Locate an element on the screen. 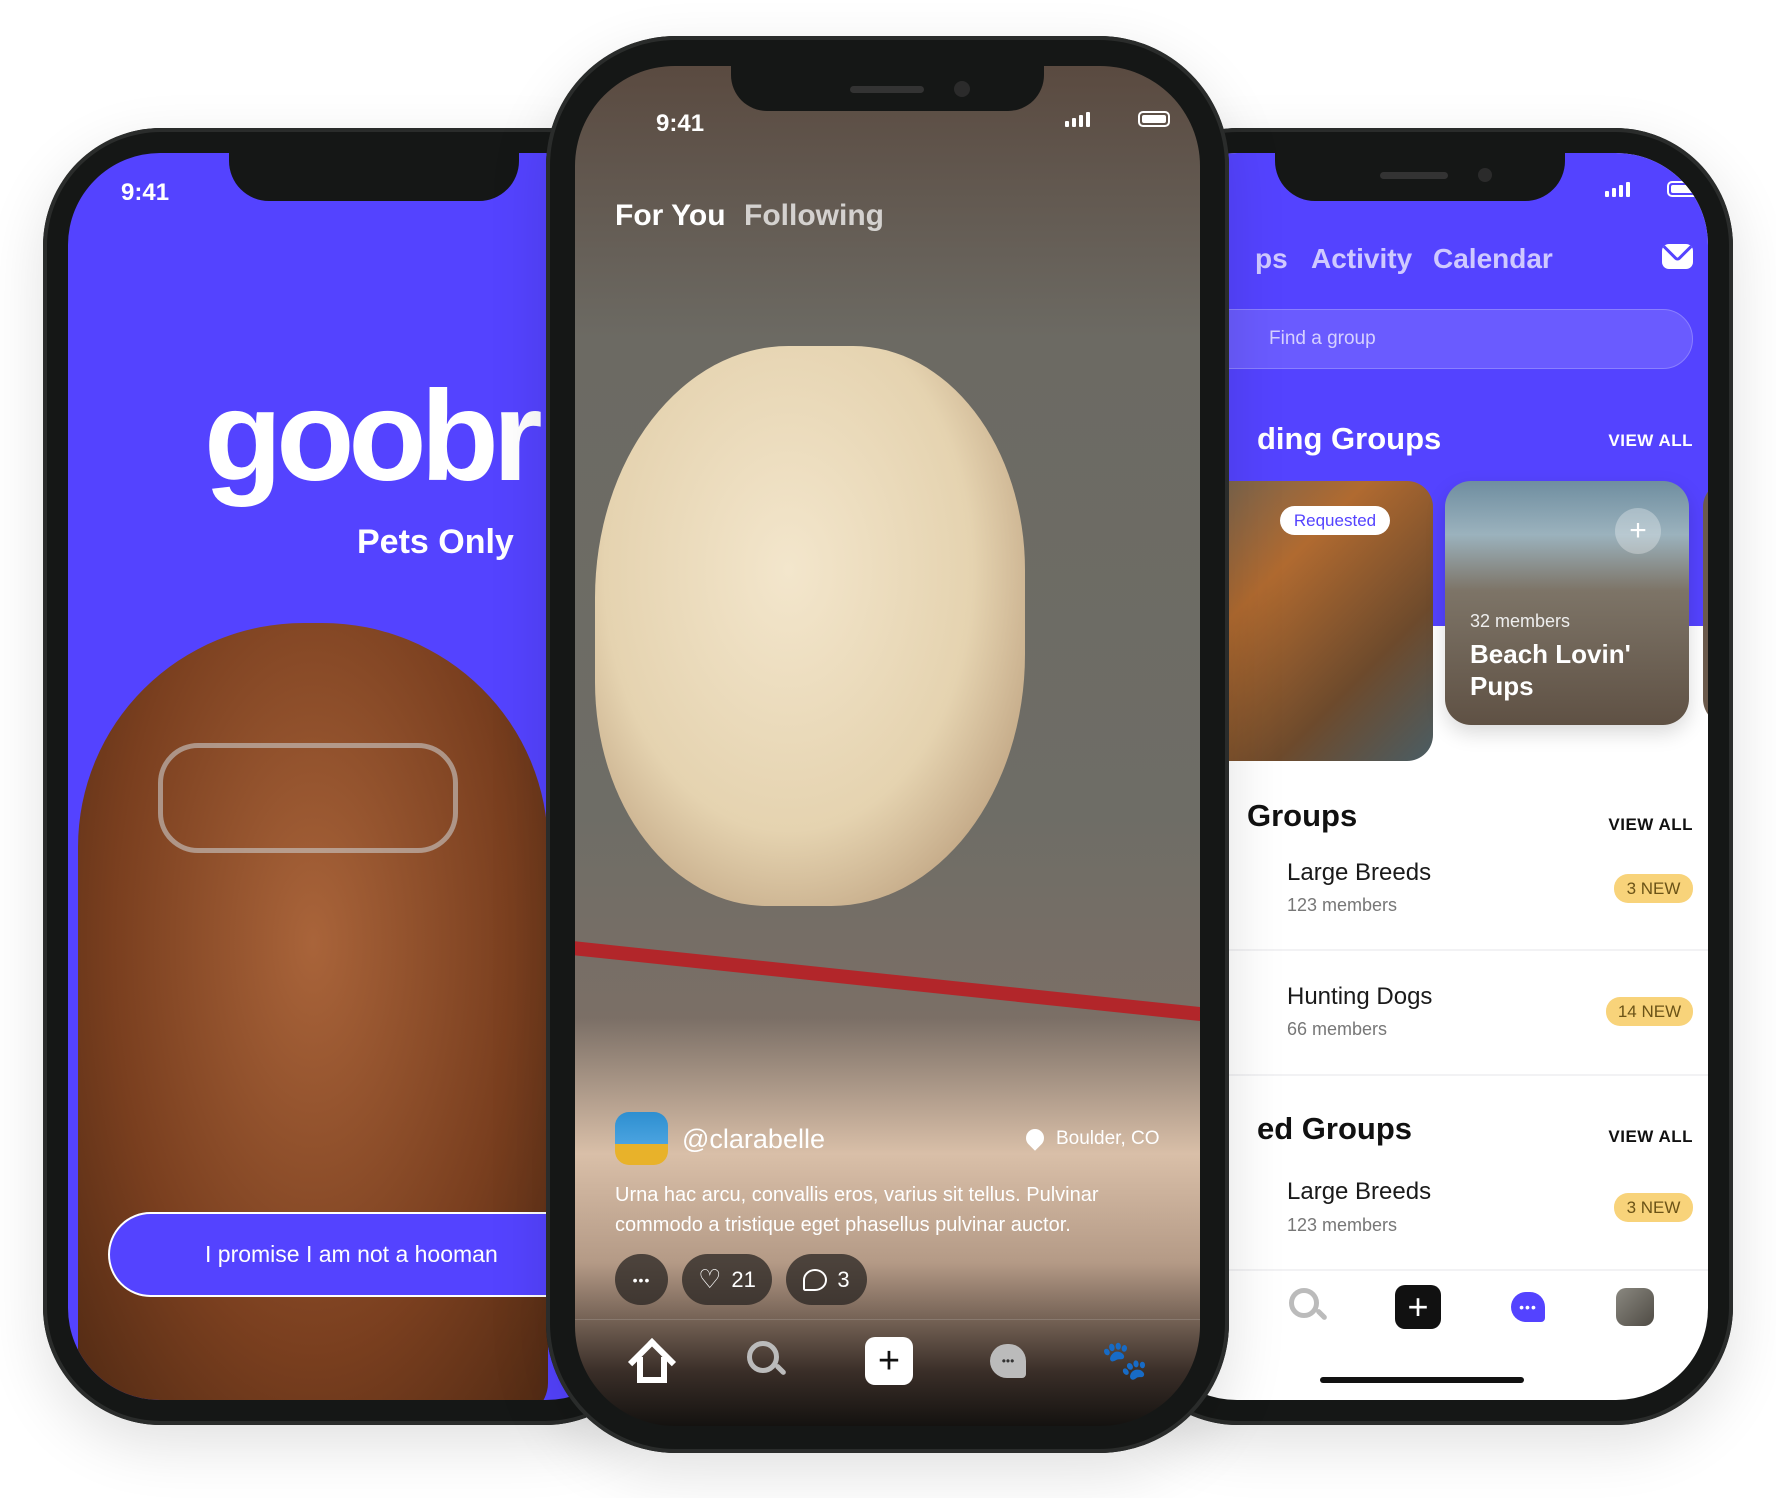 The height and width of the screenshot is (1498, 1776). other-groups-title: ed Groups is located at coordinates (1335, 1128).